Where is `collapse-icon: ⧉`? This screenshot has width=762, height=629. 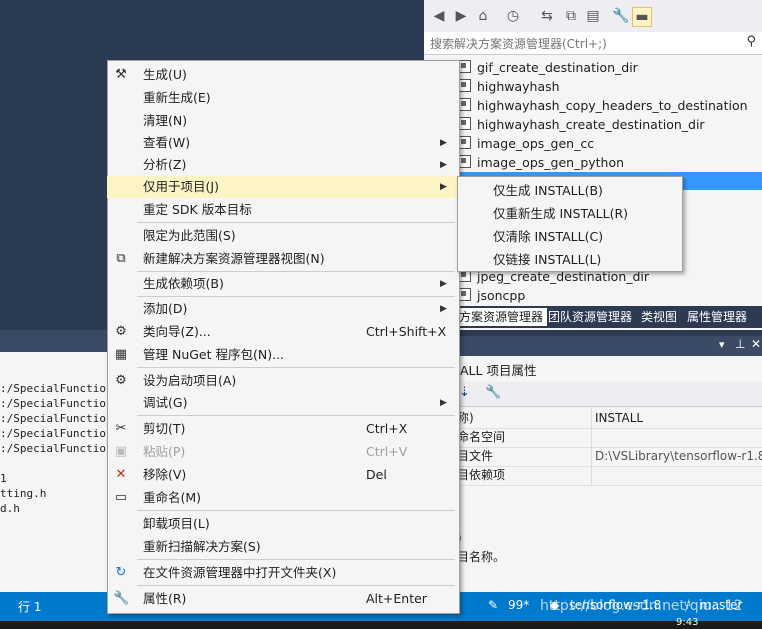
collapse-icon: ⧉ is located at coordinates (571, 16).